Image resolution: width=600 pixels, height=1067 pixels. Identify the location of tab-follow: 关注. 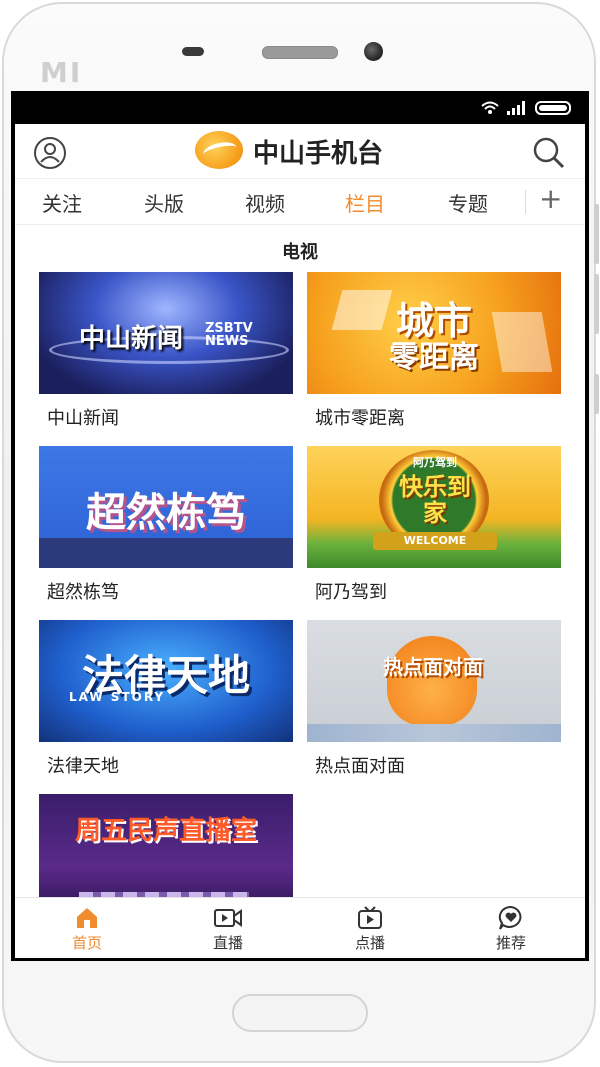
(62, 202).